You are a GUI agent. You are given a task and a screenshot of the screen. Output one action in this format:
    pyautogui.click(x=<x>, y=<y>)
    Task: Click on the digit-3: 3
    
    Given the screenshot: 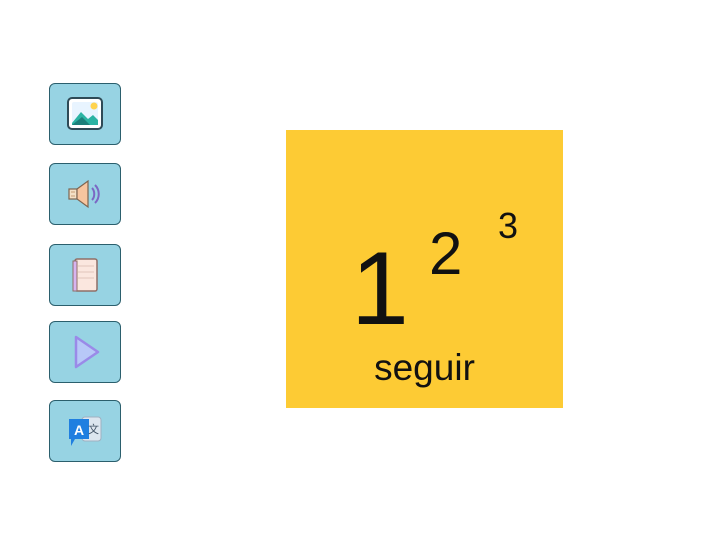 What is the action you would take?
    pyautogui.click(x=508, y=225)
    